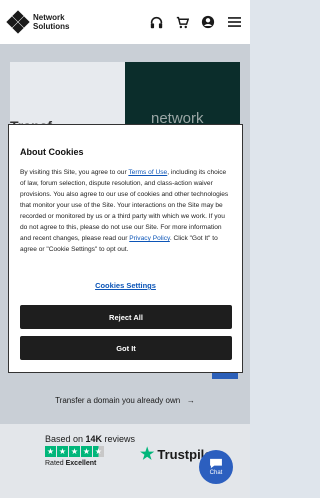  I want to click on review-count: Based on 14K reviews, so click(90, 439).